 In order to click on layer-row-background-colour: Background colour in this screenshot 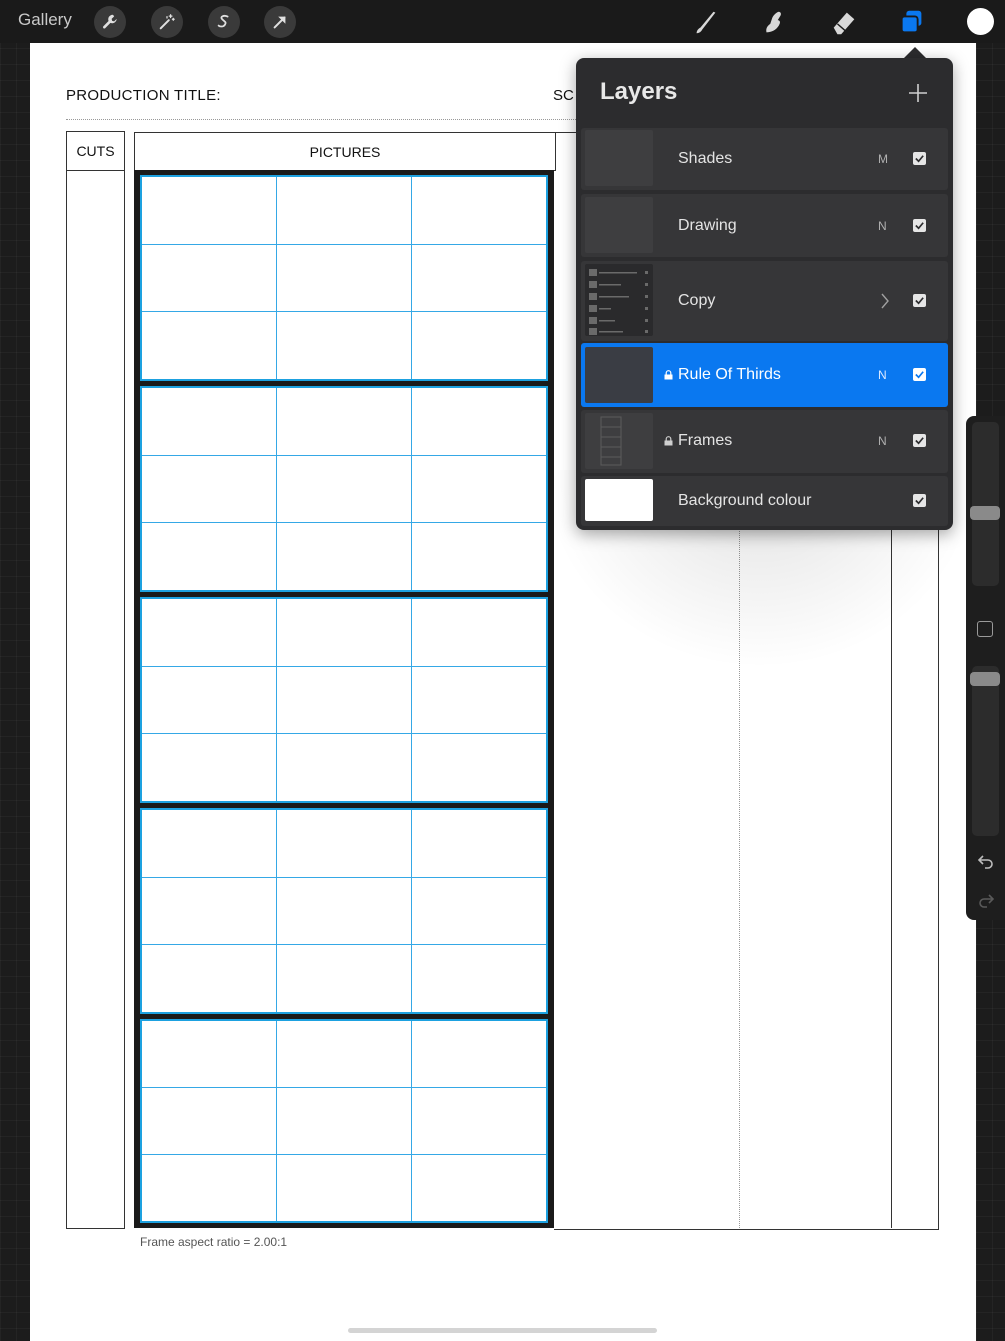, I will do `click(764, 501)`.